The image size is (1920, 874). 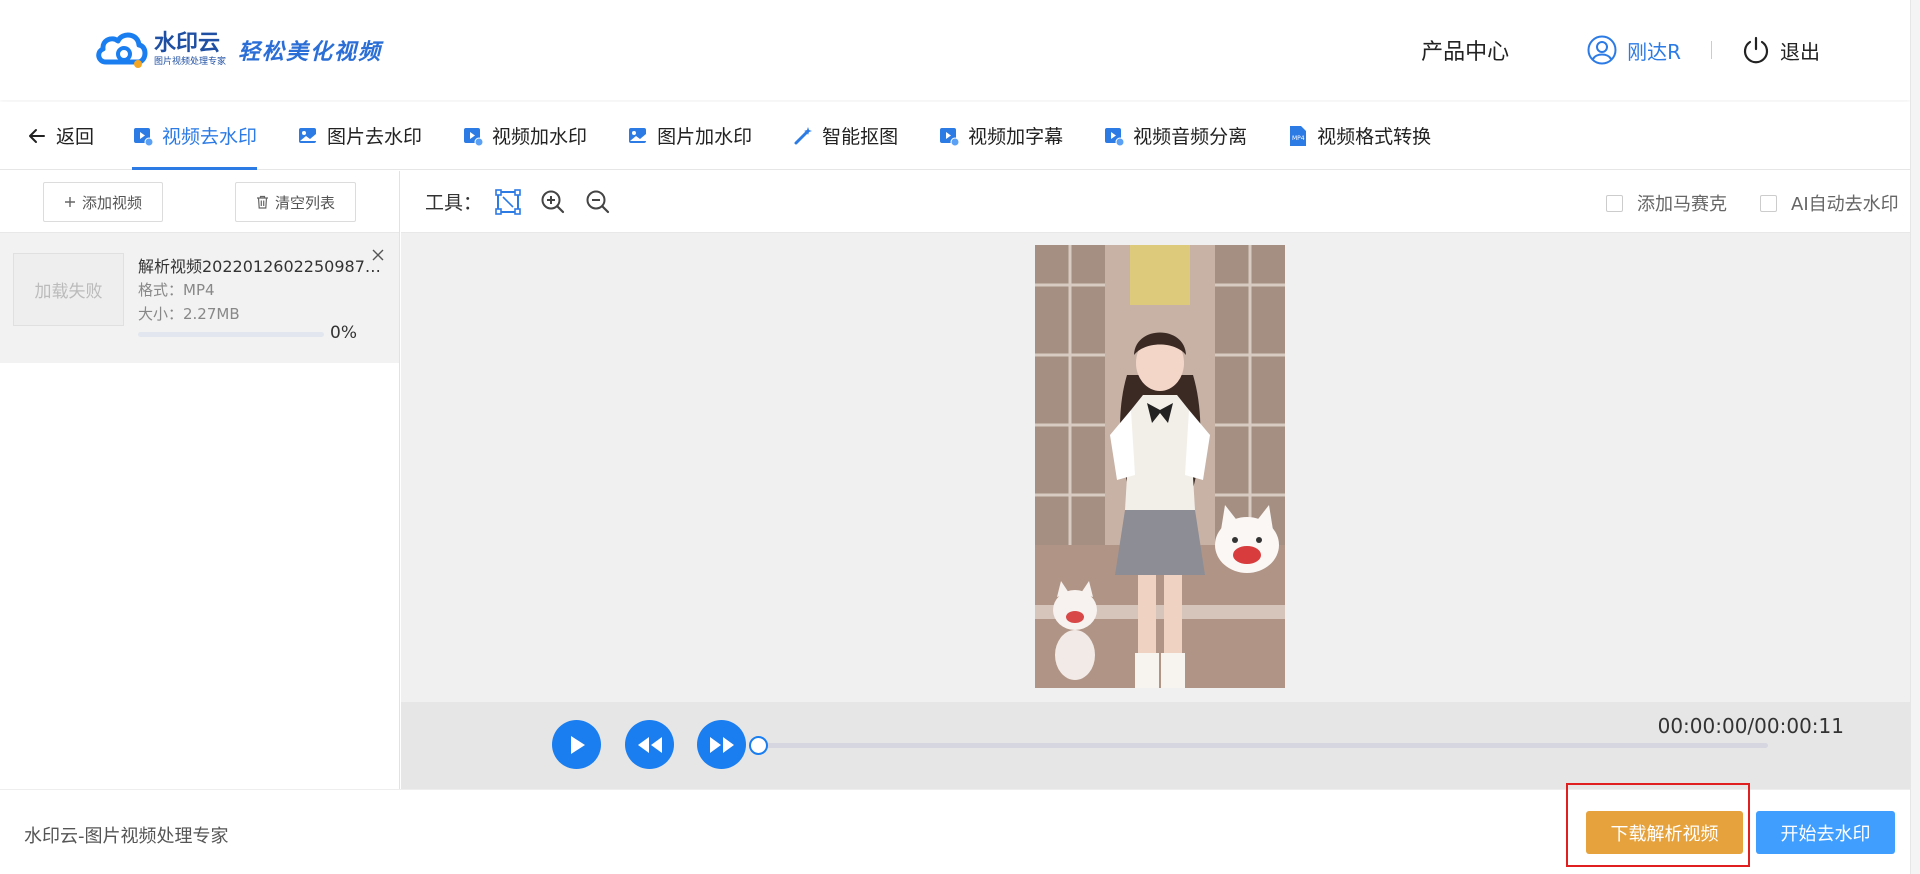 What do you see at coordinates (190, 62) in the screenshot?
I see `logo-subtitle: 图片视频处理专家` at bounding box center [190, 62].